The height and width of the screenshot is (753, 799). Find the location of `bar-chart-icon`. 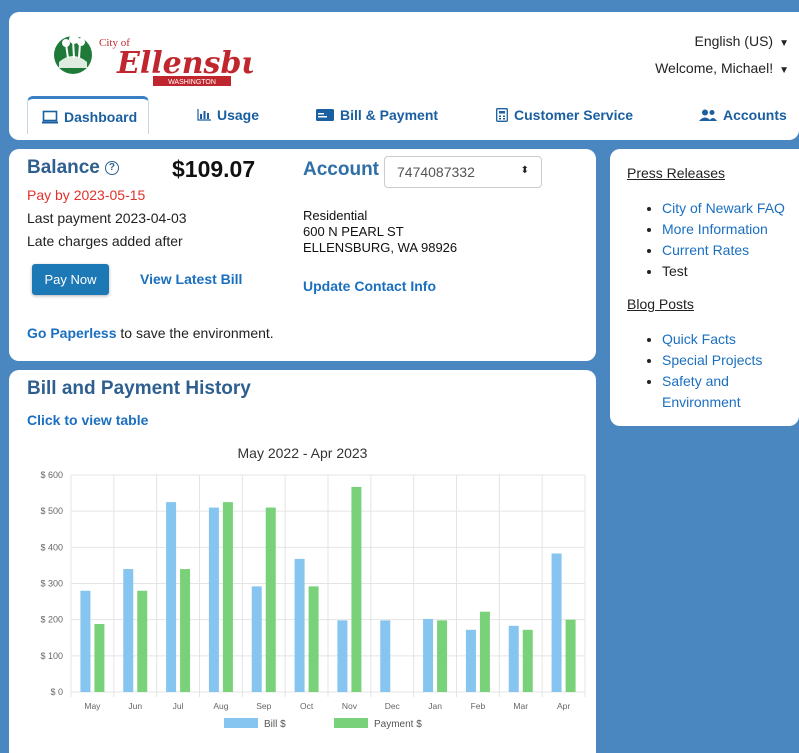

bar-chart-icon is located at coordinates (204, 115).